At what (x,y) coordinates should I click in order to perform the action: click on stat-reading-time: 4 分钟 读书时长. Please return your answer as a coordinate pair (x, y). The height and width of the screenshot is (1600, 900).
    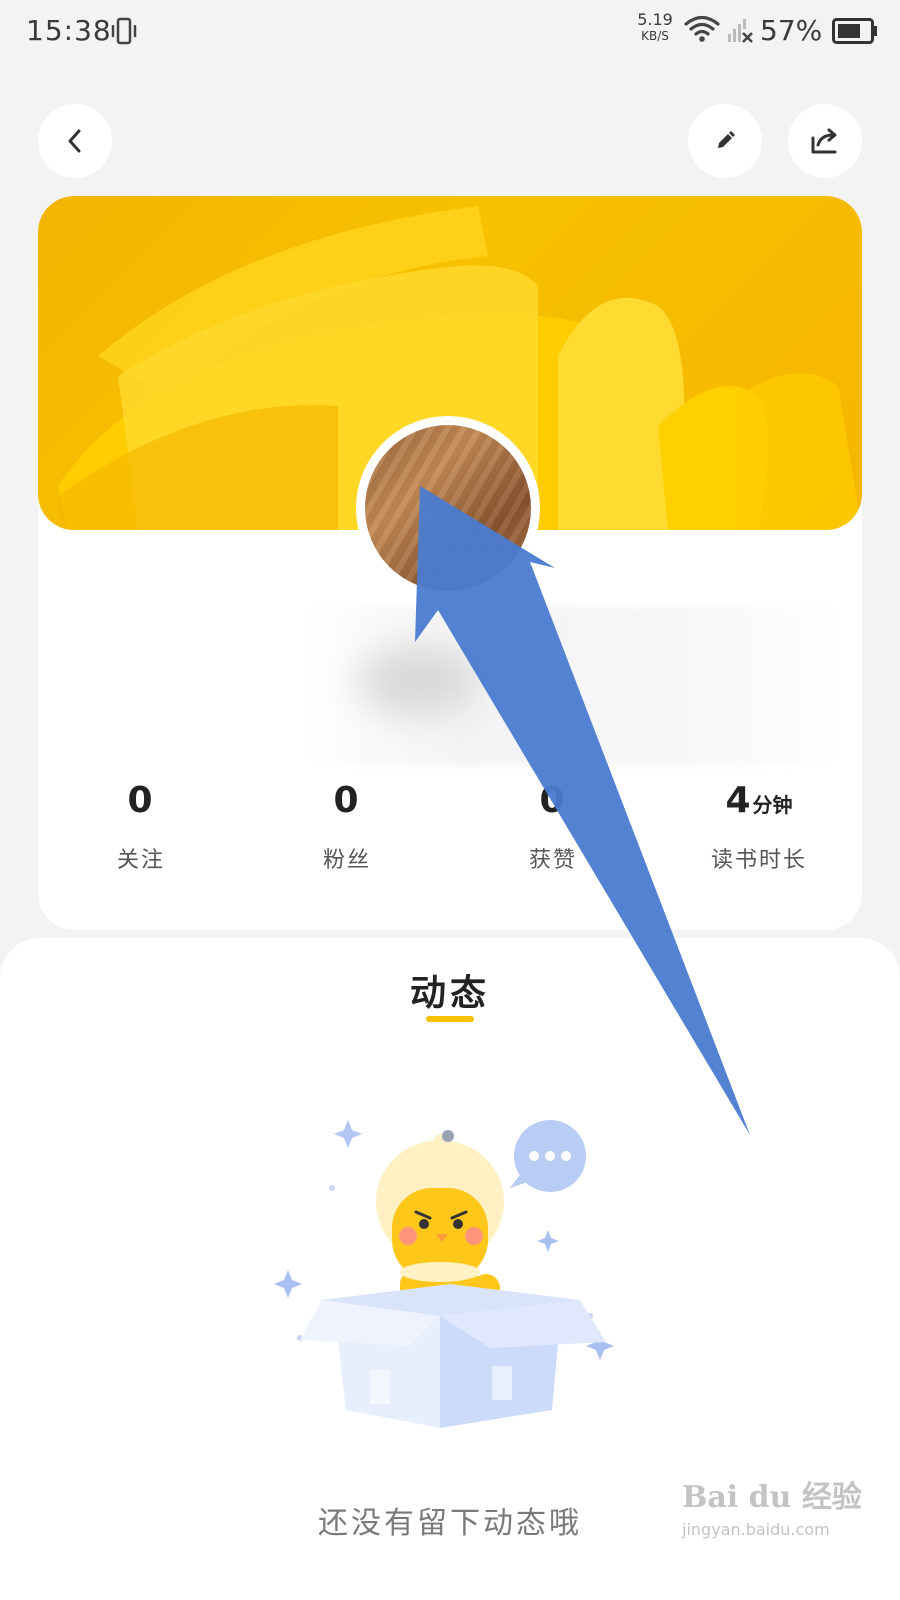
    Looking at the image, I should click on (759, 831).